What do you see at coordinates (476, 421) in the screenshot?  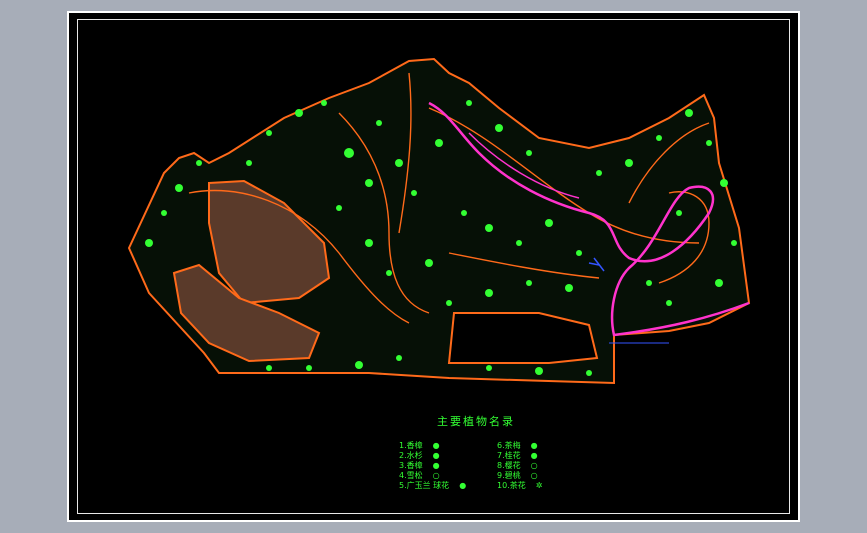 I see `legend-title: 主要植物名录` at bounding box center [476, 421].